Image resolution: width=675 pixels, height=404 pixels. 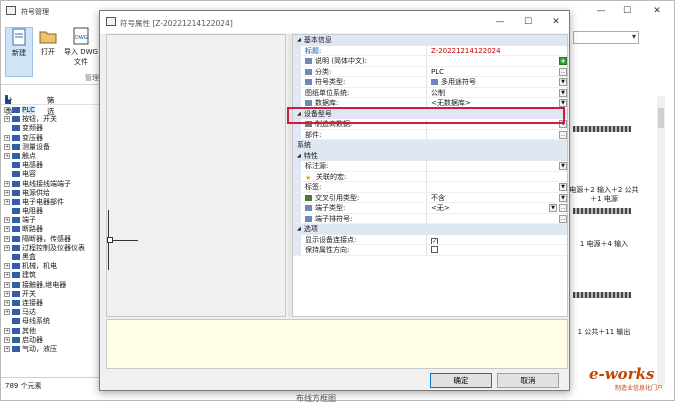 What do you see at coordinates (556, 22) in the screenshot?
I see `dialog-close-icon: ✕` at bounding box center [556, 22].